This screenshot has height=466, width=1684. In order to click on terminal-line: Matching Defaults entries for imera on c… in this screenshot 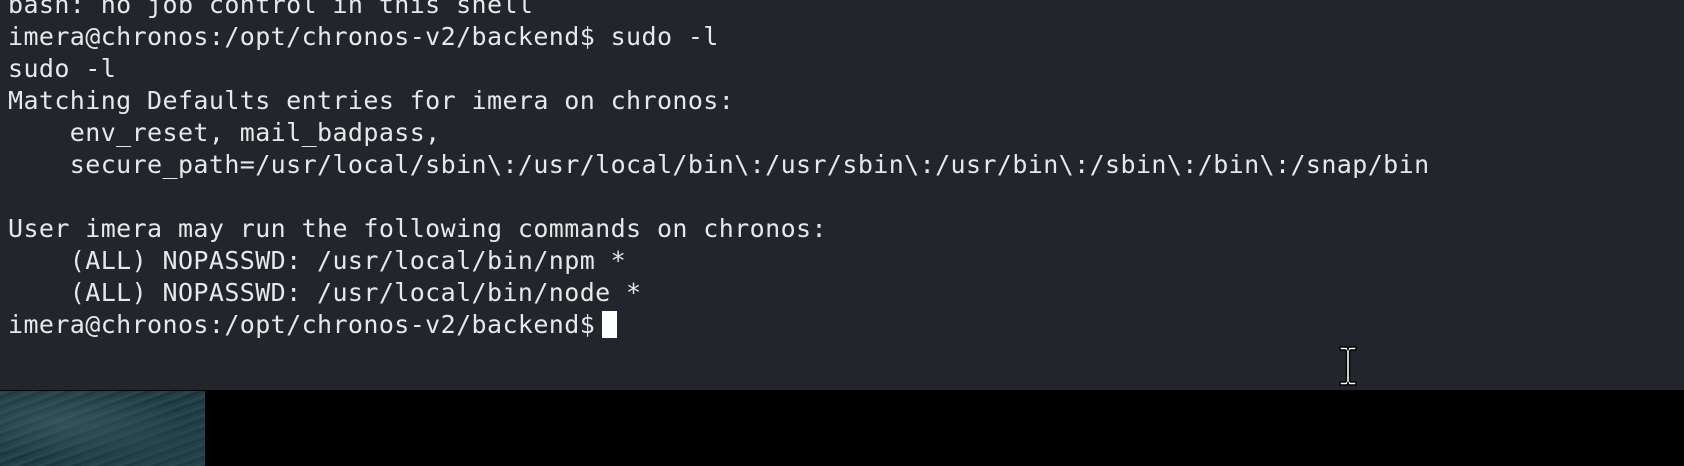, I will do `click(371, 100)`.